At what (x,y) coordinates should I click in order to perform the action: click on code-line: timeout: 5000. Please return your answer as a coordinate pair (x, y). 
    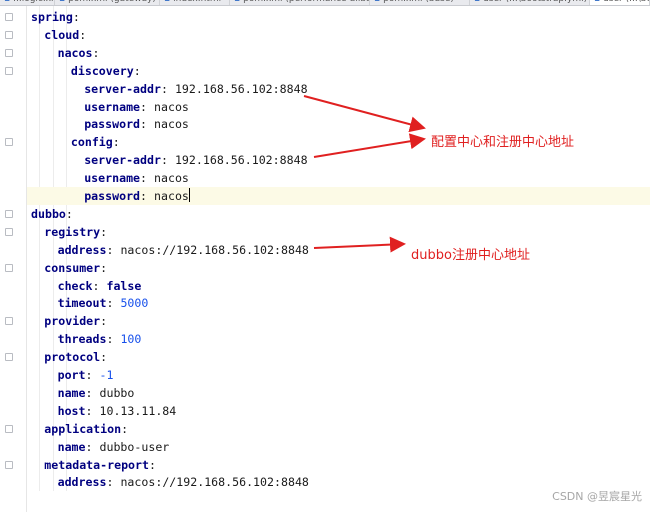
    Looking at the image, I should click on (338, 303).